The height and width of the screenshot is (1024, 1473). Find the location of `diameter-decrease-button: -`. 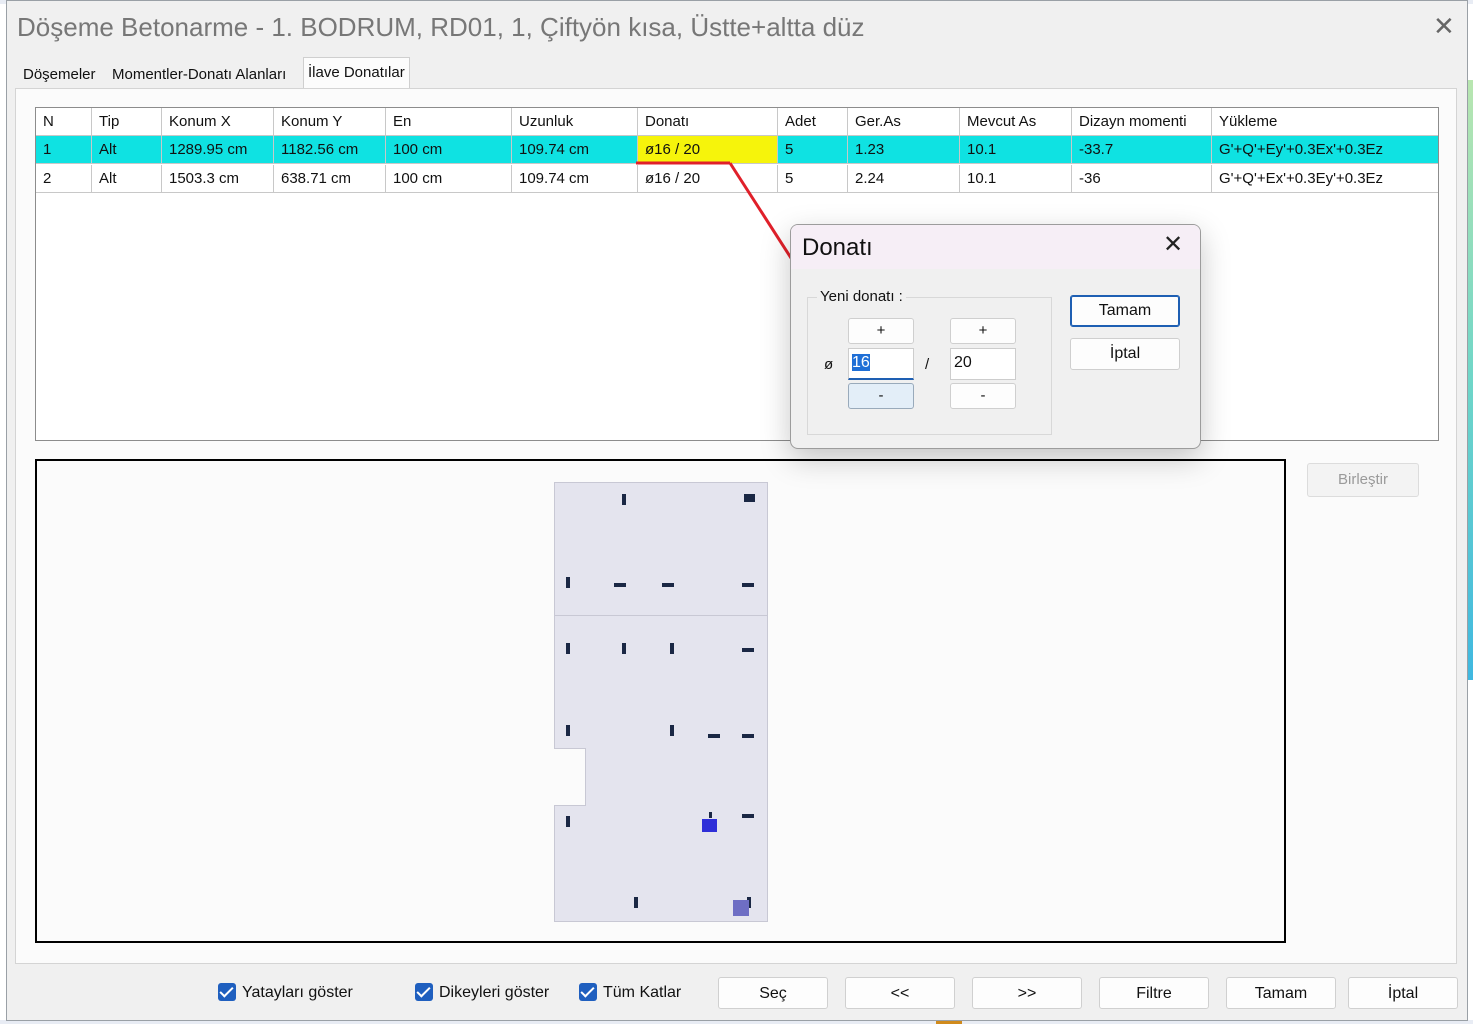

diameter-decrease-button: - is located at coordinates (881, 396).